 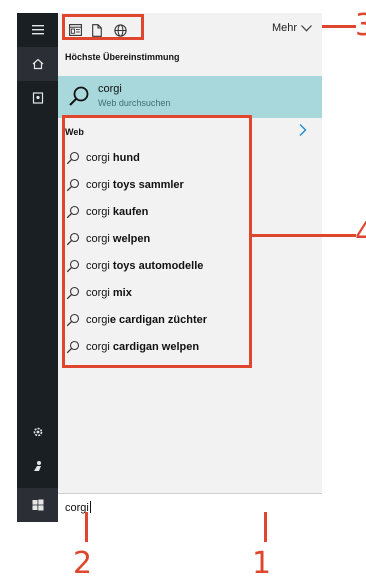 What do you see at coordinates (122, 57) in the screenshot?
I see `best-match-header: Höchste Übereinstimmung` at bounding box center [122, 57].